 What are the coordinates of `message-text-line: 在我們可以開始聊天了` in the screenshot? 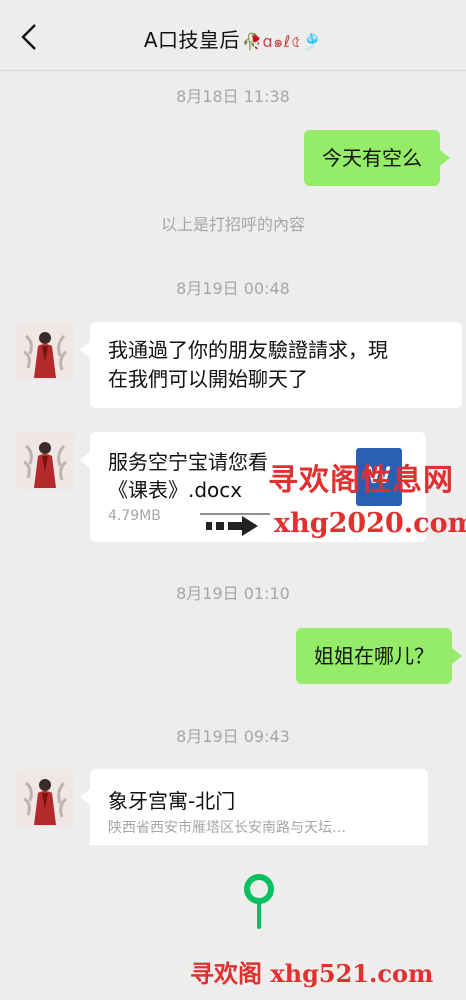 It's located at (208, 379).